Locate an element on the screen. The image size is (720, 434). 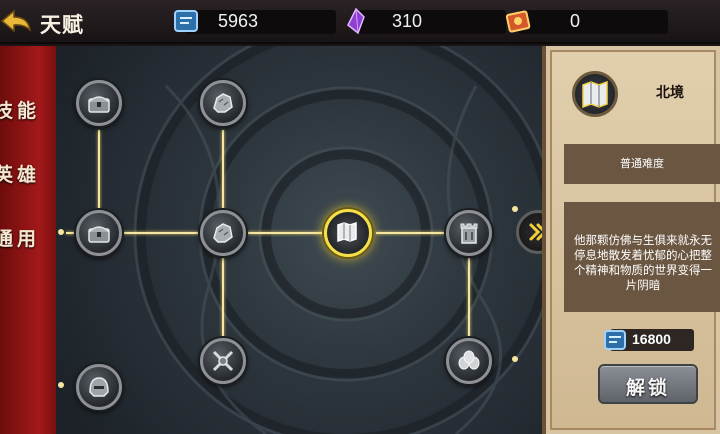
page-title: 天赋 is located at coordinates (62, 25).